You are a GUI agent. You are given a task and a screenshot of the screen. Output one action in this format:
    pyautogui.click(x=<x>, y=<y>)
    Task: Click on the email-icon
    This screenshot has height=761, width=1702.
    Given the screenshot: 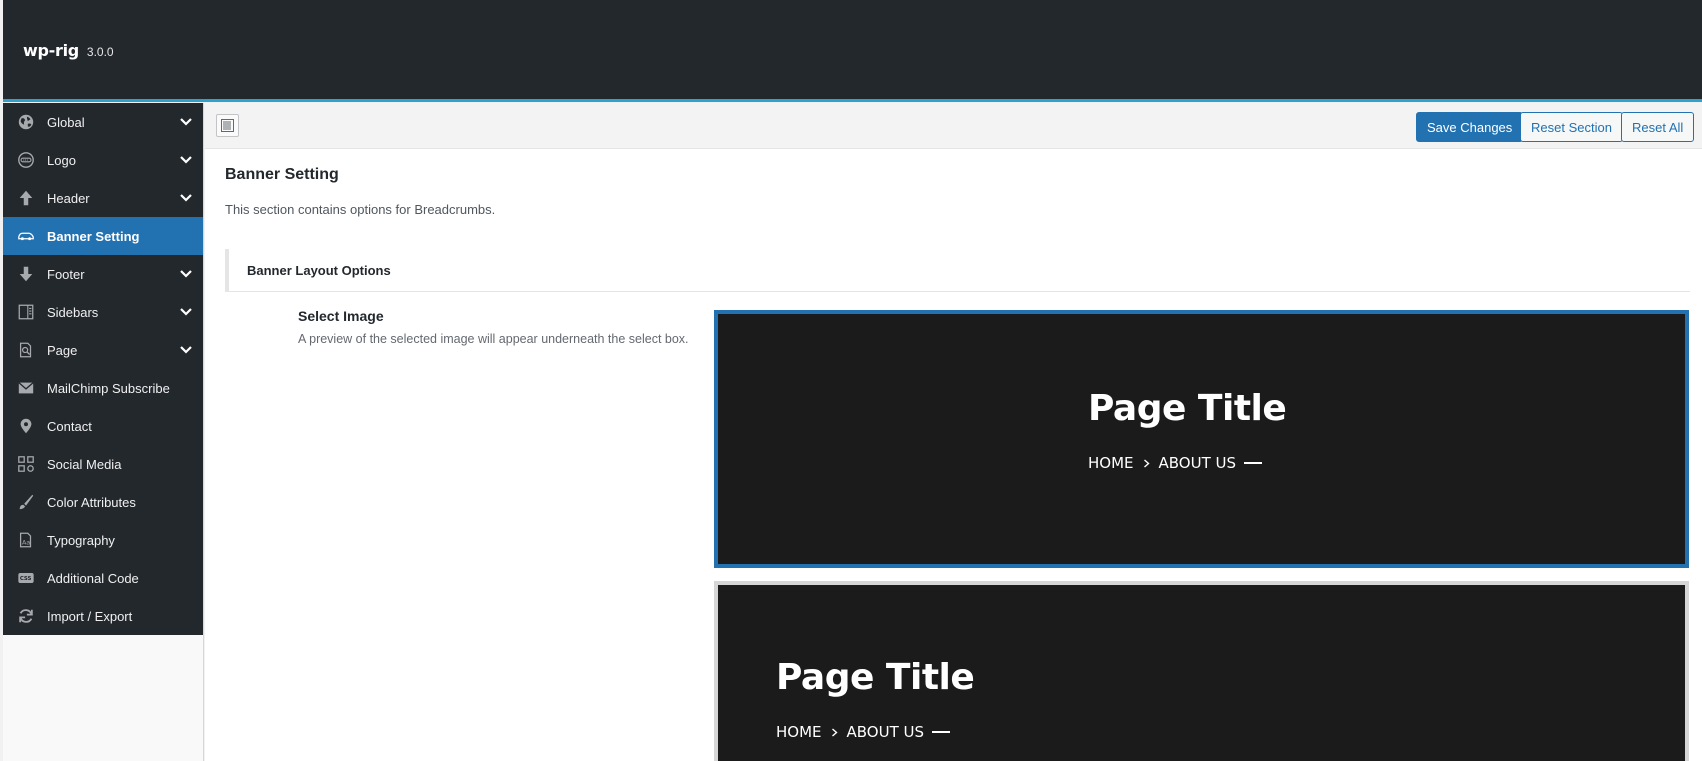 What is the action you would take?
    pyautogui.click(x=26, y=388)
    